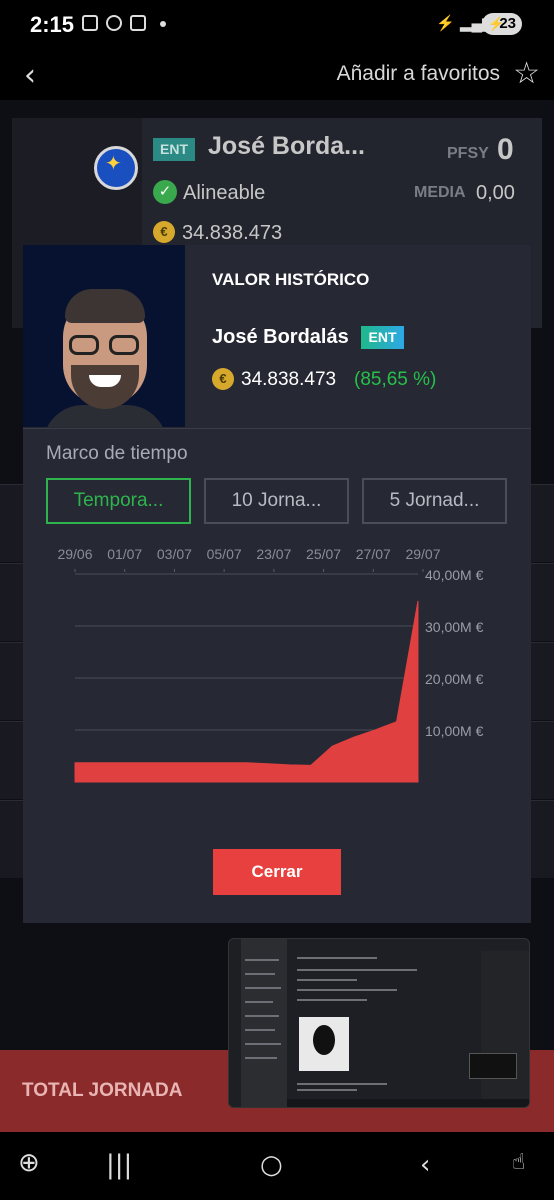 This screenshot has width=554, height=1200. I want to click on modal-change: (85,65 %), so click(395, 379).